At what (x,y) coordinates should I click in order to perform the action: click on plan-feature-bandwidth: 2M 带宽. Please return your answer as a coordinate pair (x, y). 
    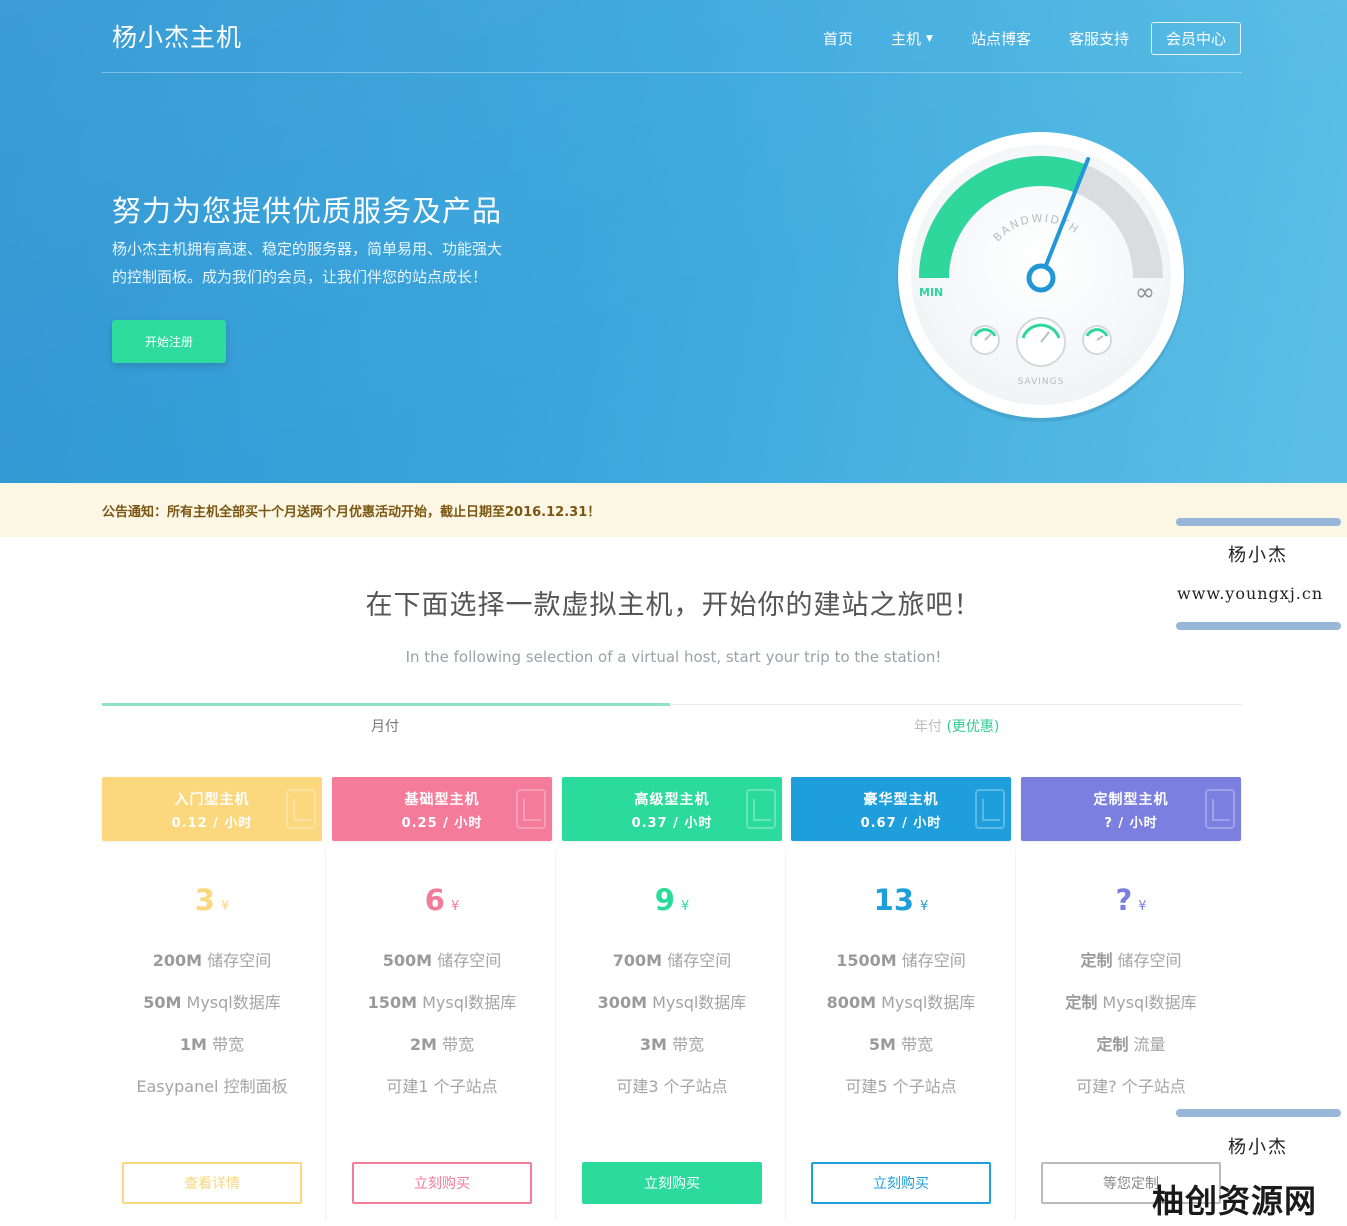
    Looking at the image, I should click on (442, 1043).